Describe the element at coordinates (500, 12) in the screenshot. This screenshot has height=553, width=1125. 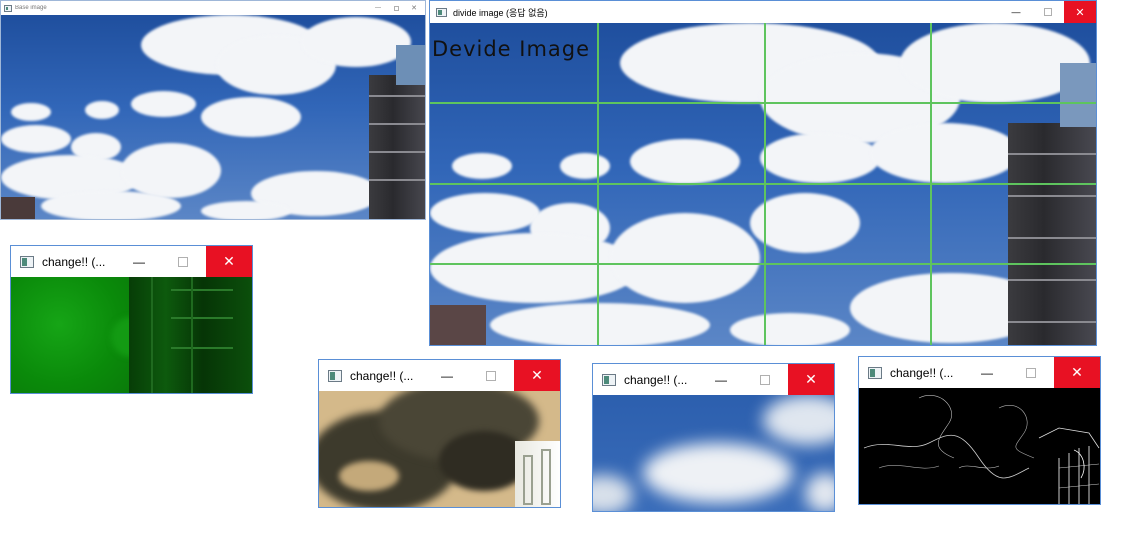
I see `window-title: divide image (응답 없음)` at that location.